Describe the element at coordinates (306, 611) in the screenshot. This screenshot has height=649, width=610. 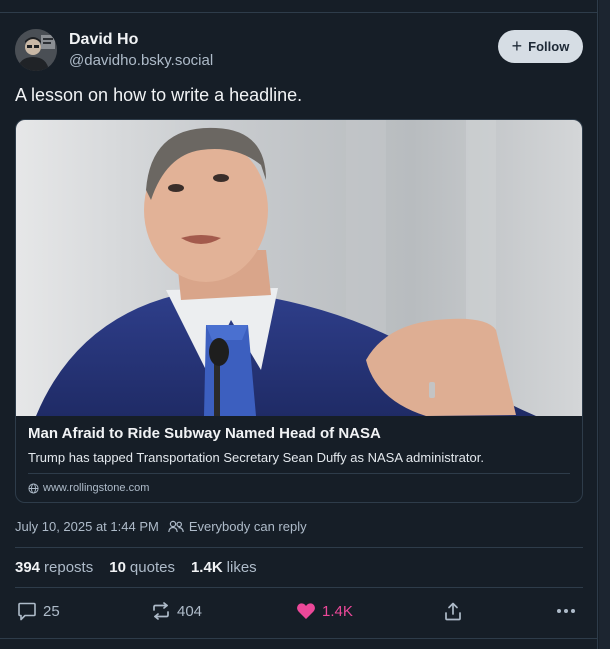
I see `heart-icon` at that location.